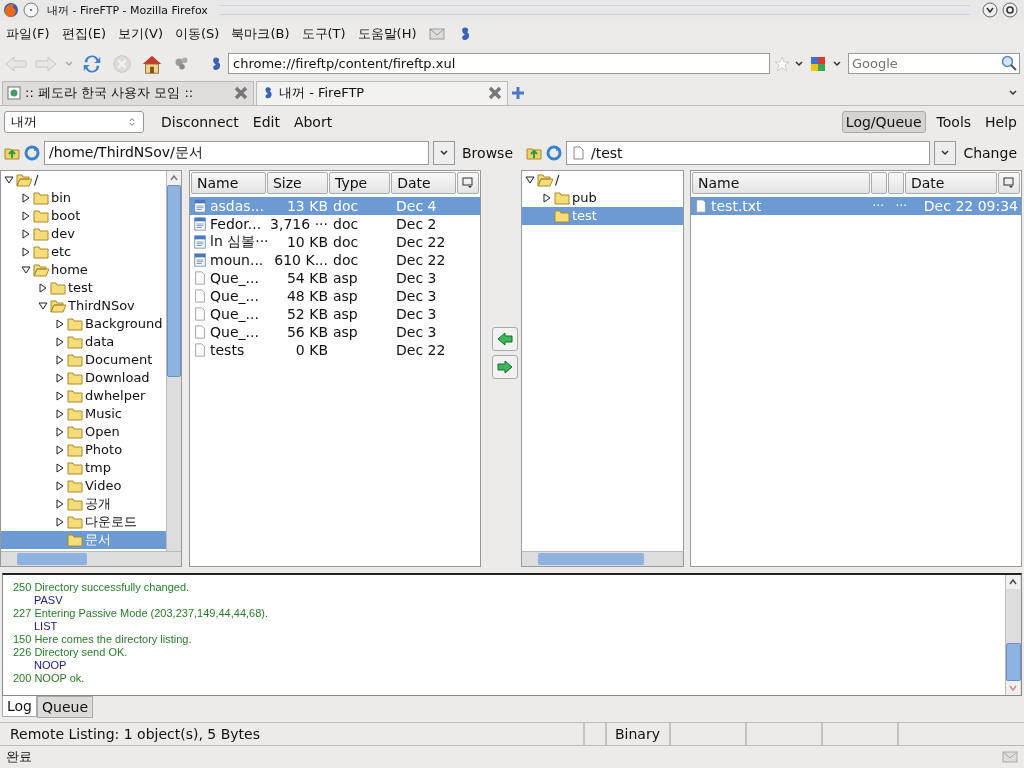  I want to click on tree-item: Music, so click(83, 413).